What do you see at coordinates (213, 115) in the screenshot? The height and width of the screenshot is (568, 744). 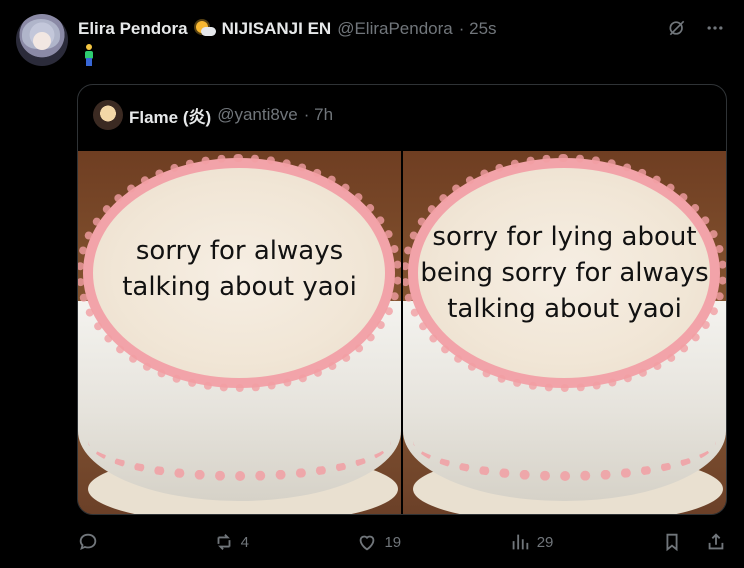 I see `quoted-post-header: Flame (炎) @yanti8ve · 7h` at bounding box center [213, 115].